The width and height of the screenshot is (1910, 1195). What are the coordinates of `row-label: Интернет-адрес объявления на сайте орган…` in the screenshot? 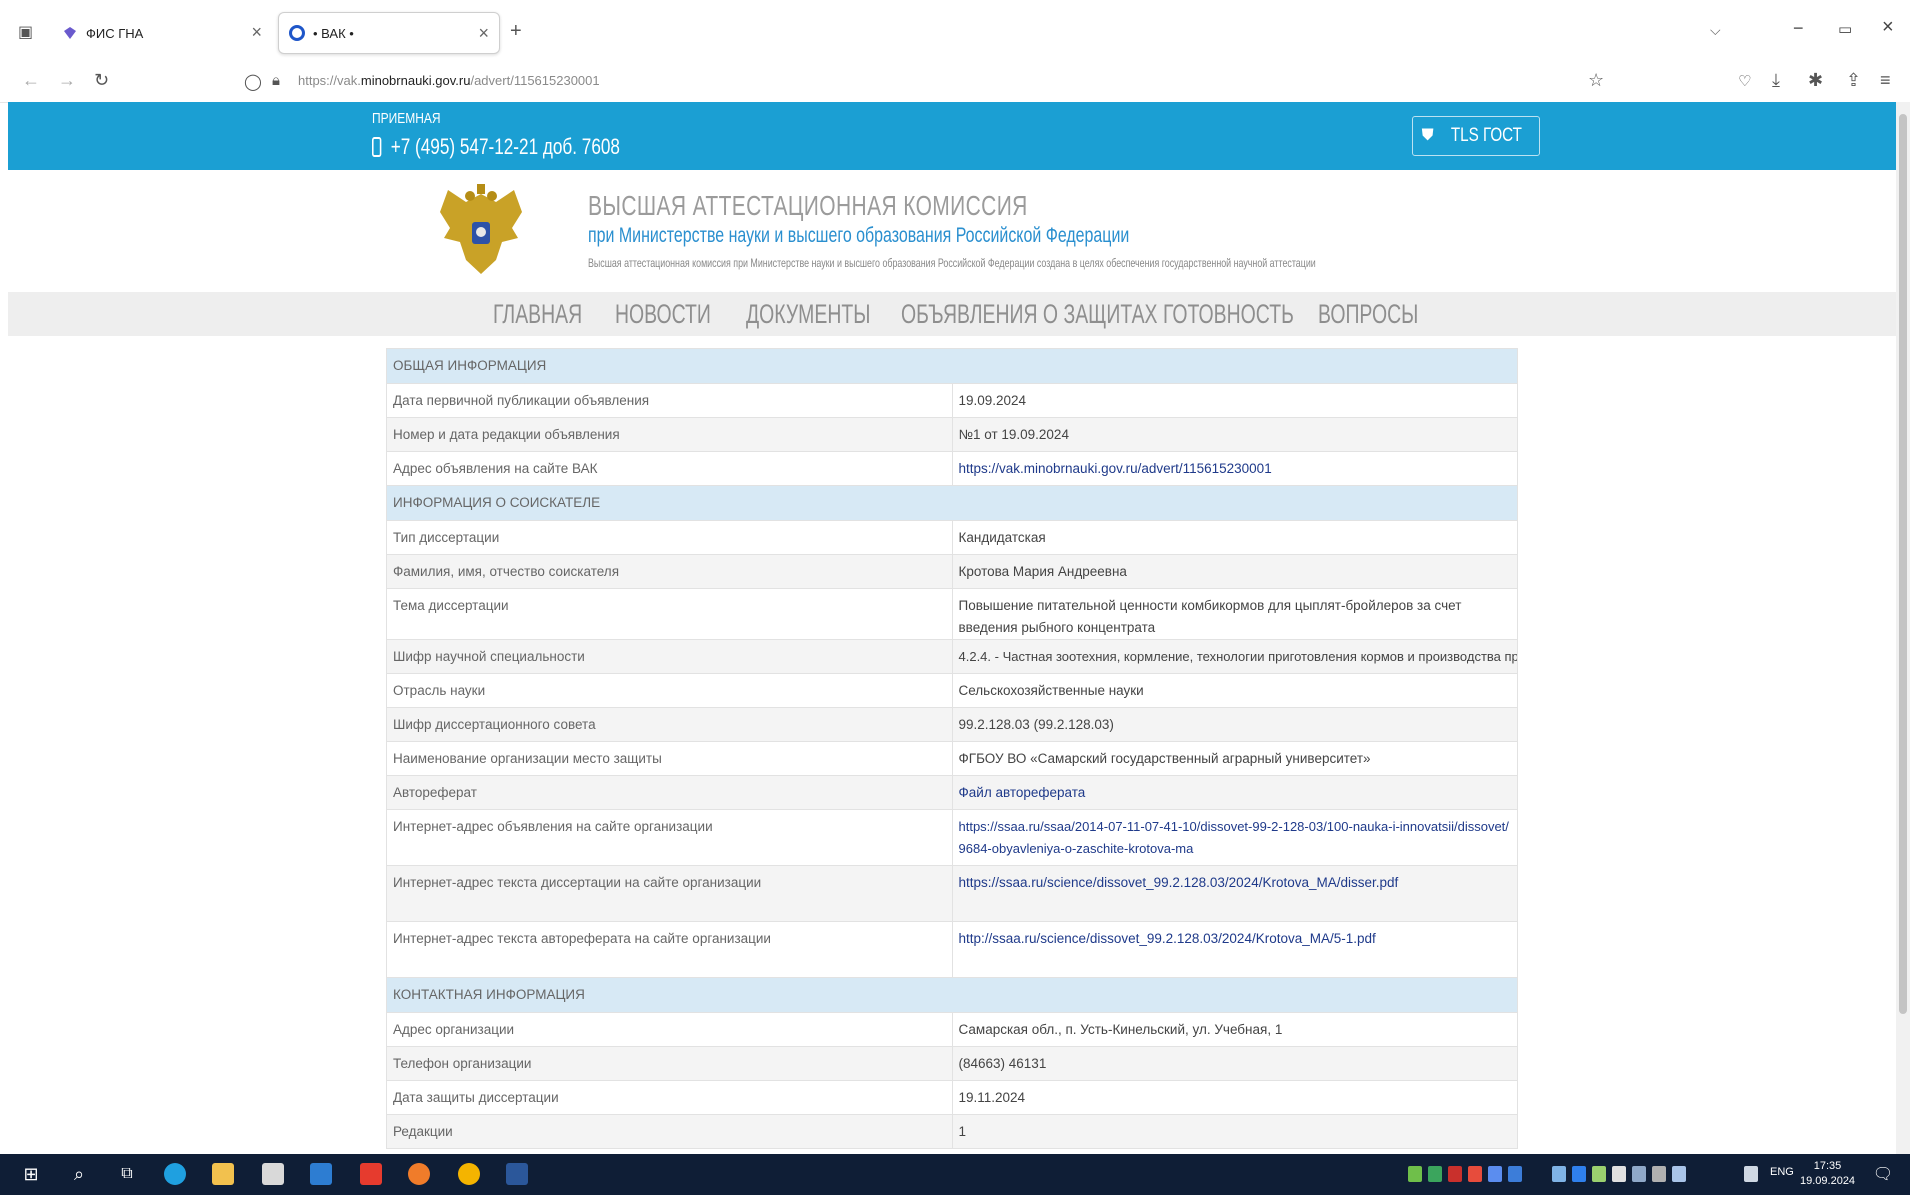 It's located at (669, 837).